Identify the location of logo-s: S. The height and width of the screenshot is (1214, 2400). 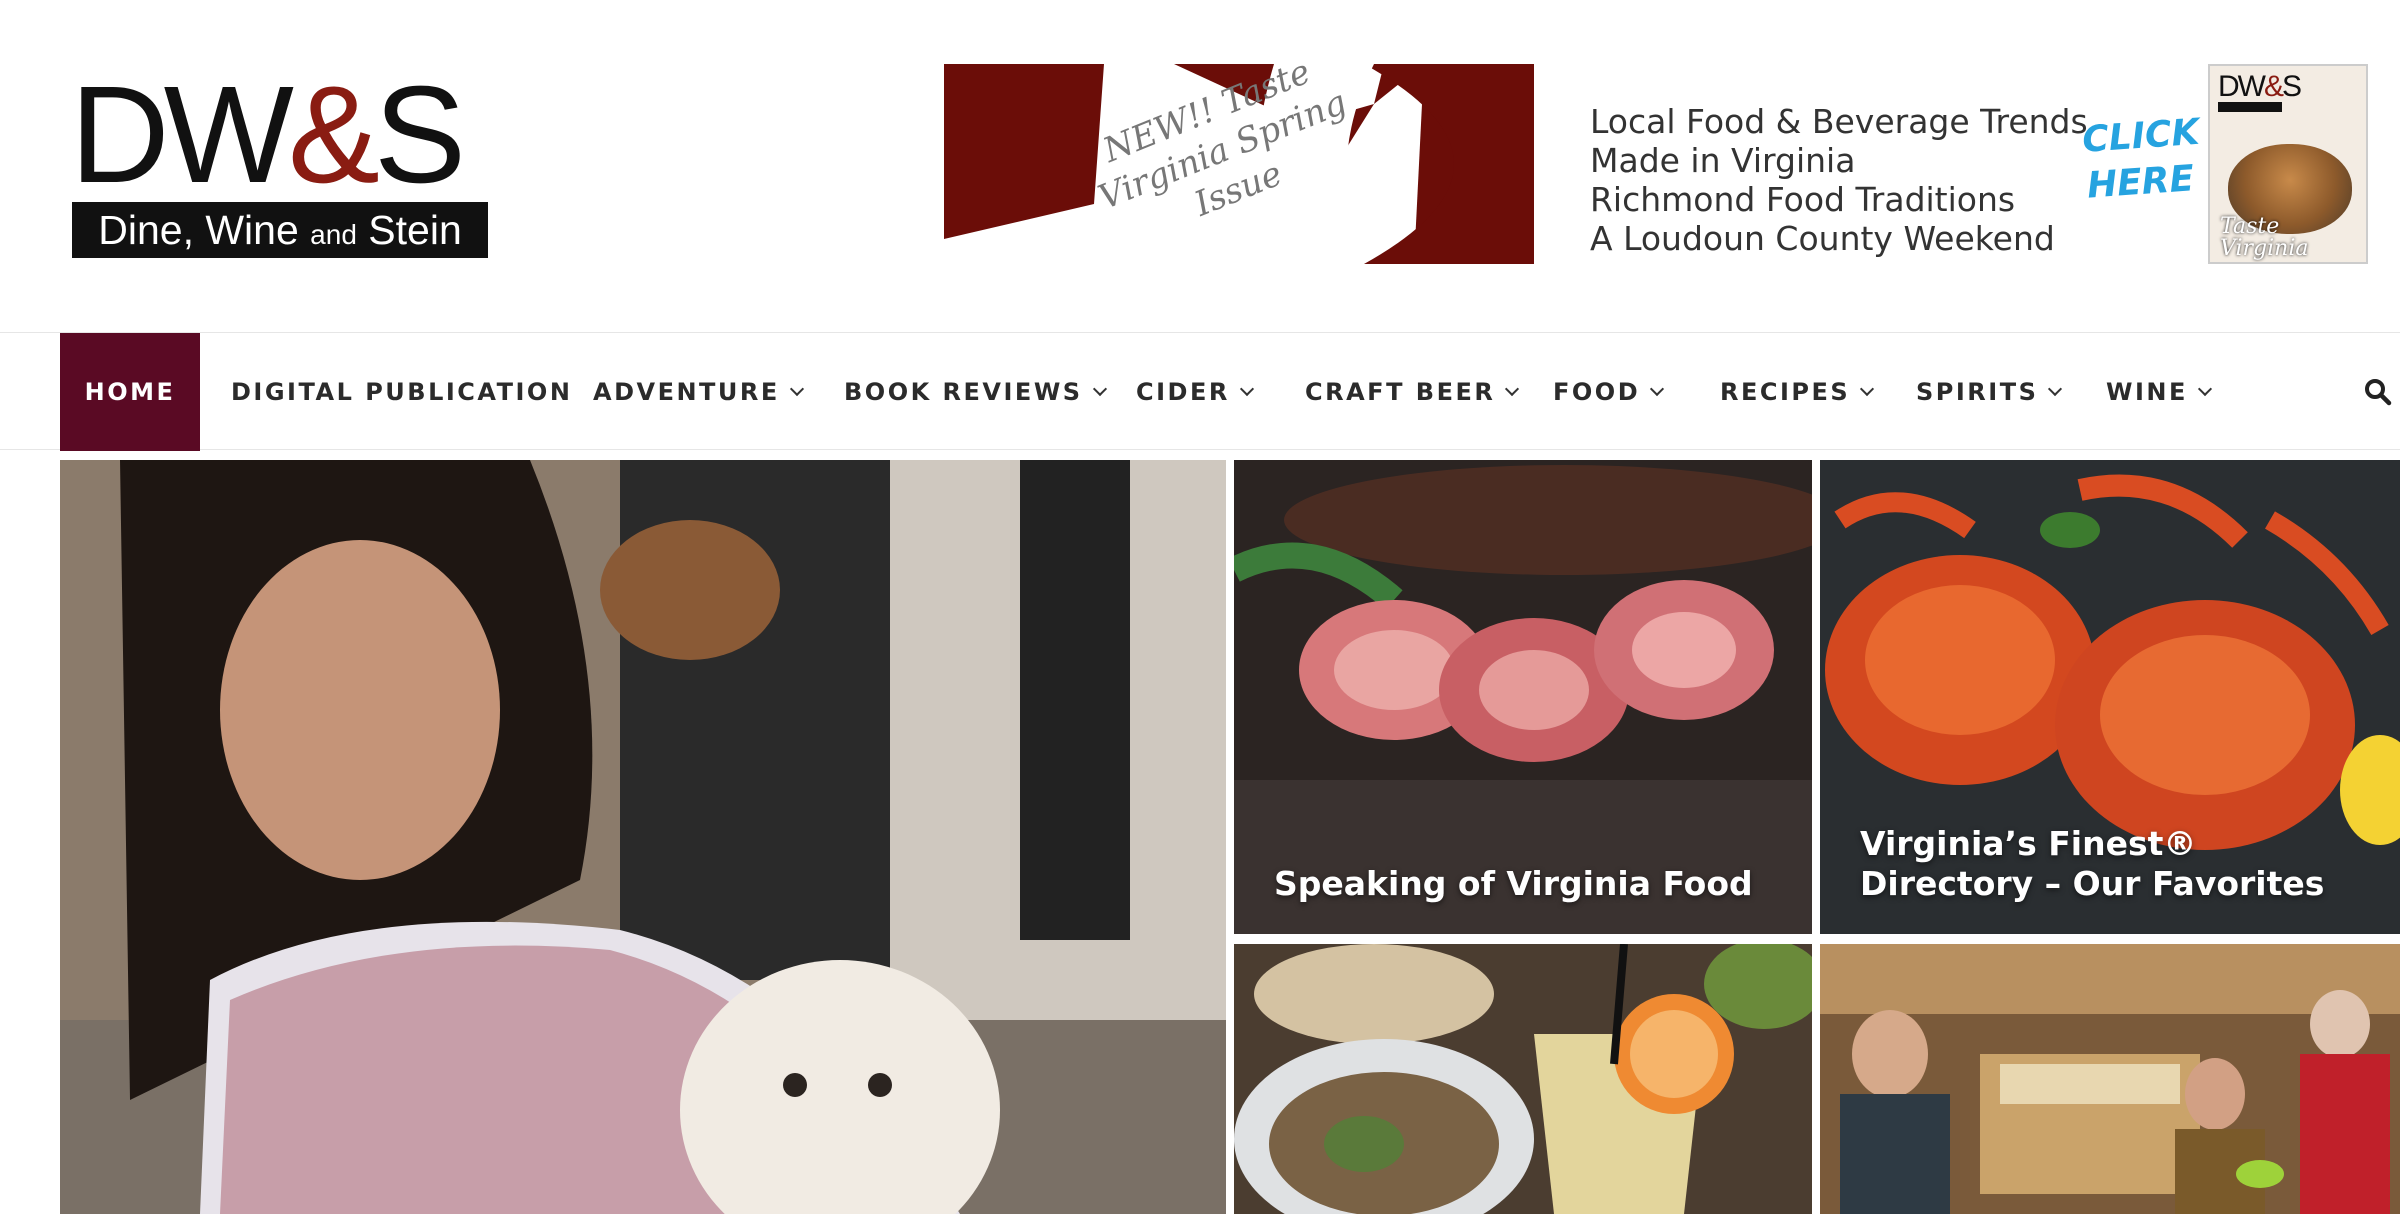
(419, 135).